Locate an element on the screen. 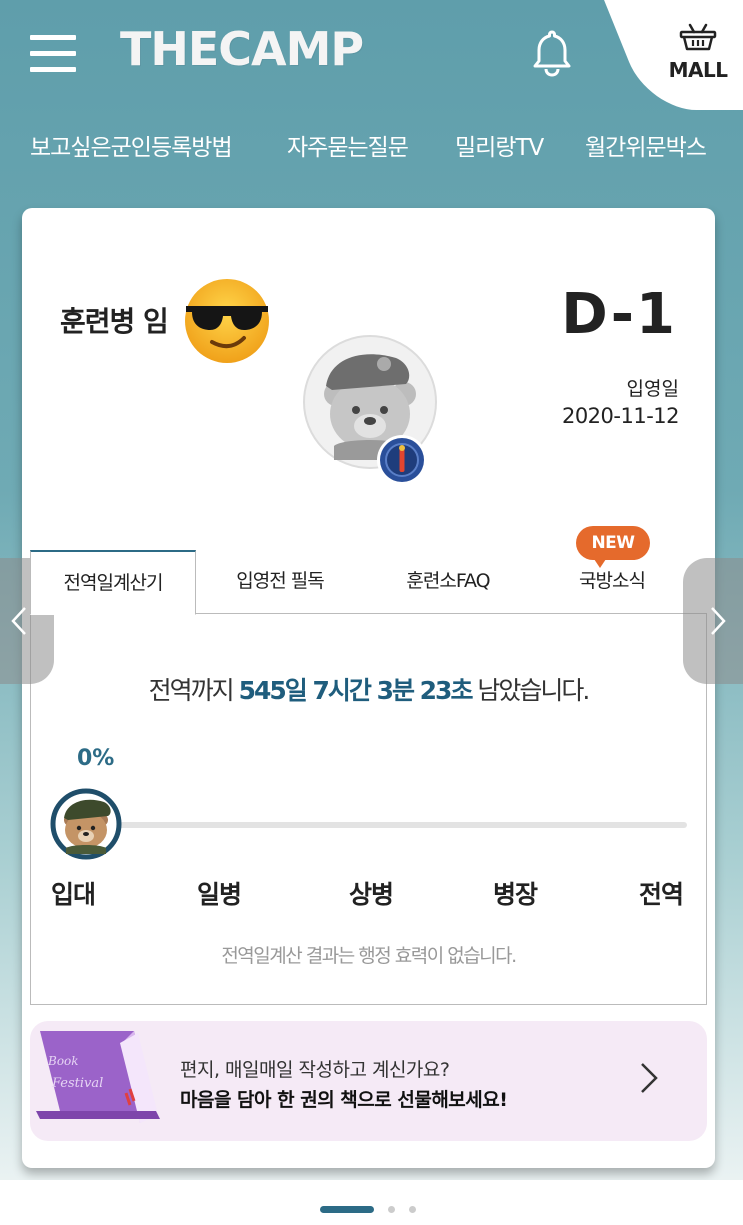  carousel-next-button is located at coordinates (713, 621).